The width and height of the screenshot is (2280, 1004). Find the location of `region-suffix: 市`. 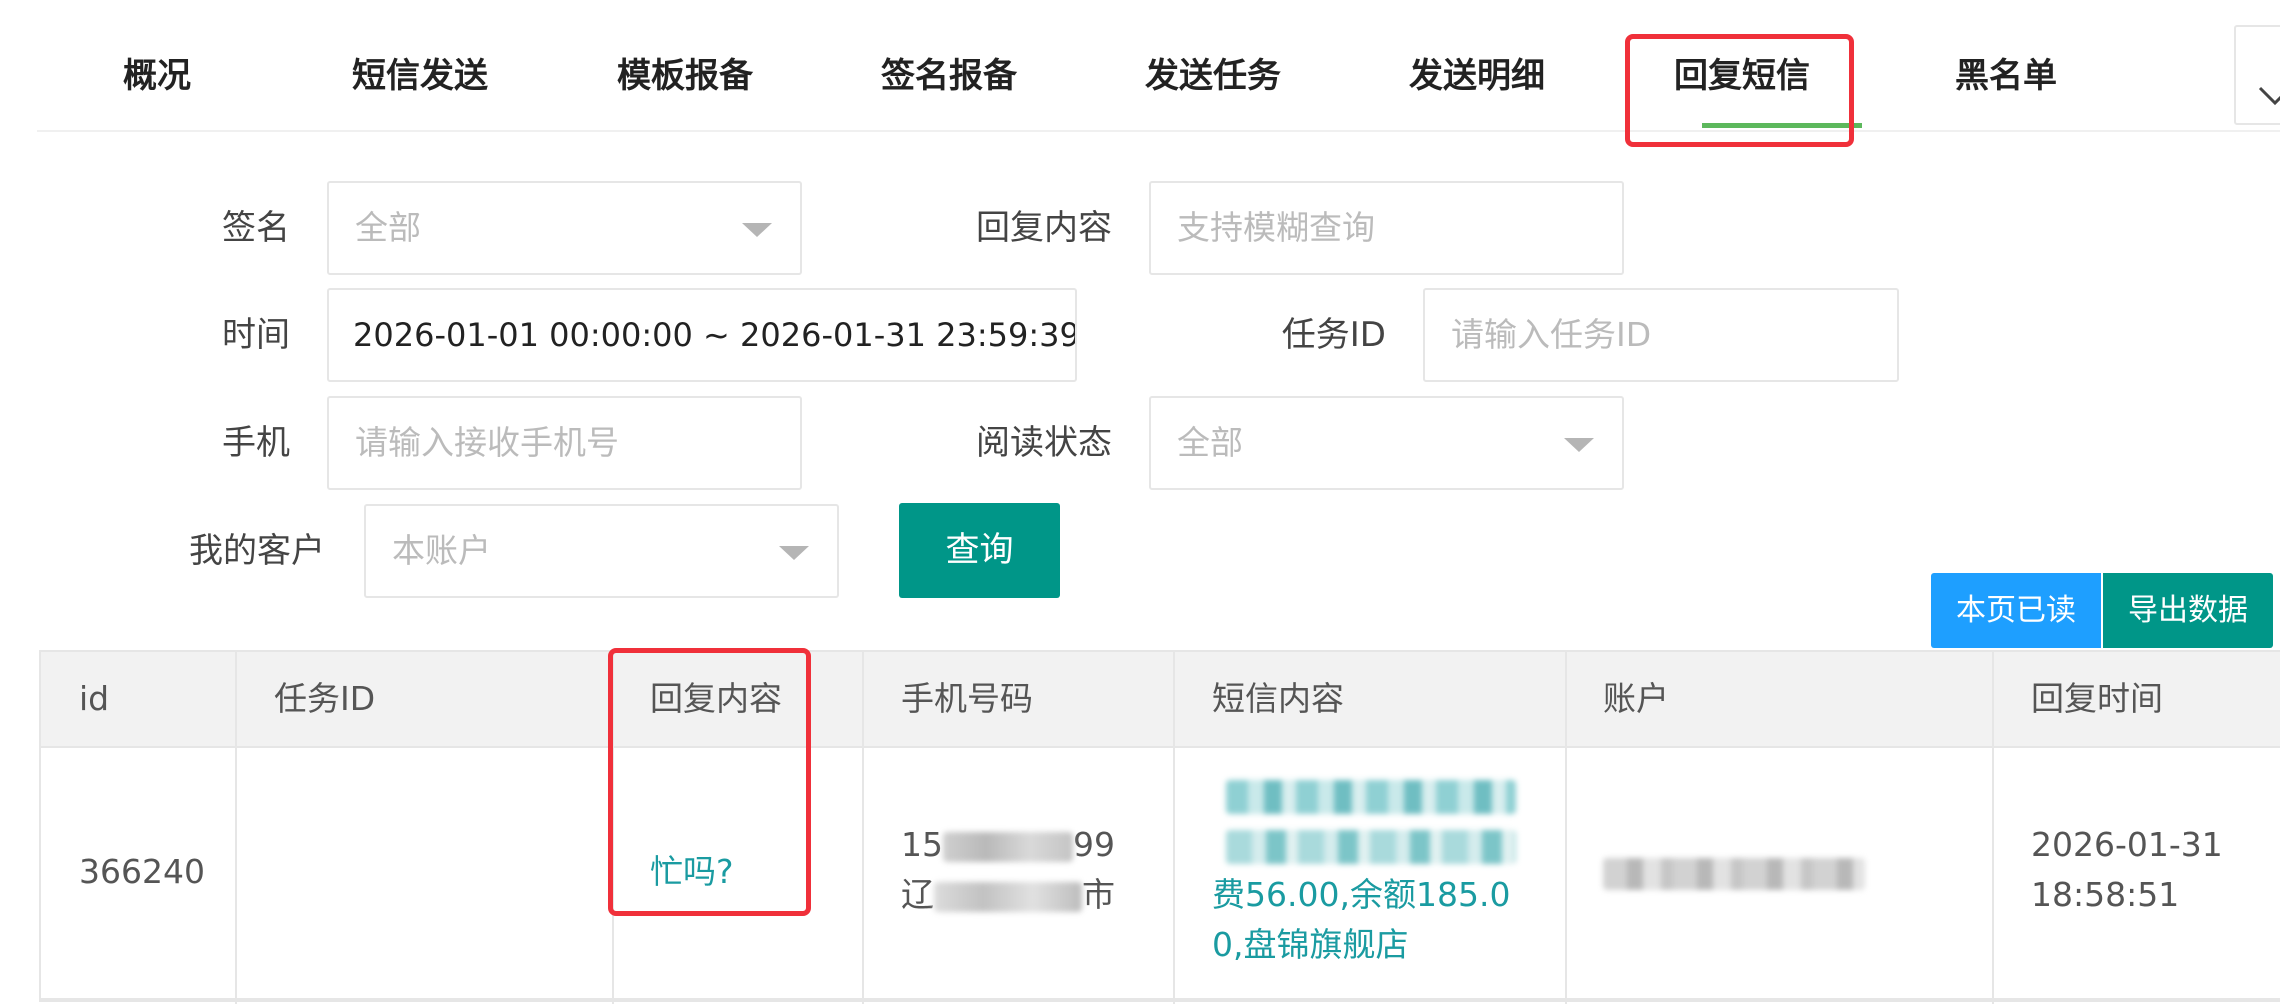

region-suffix: 市 is located at coordinates (1098, 894).